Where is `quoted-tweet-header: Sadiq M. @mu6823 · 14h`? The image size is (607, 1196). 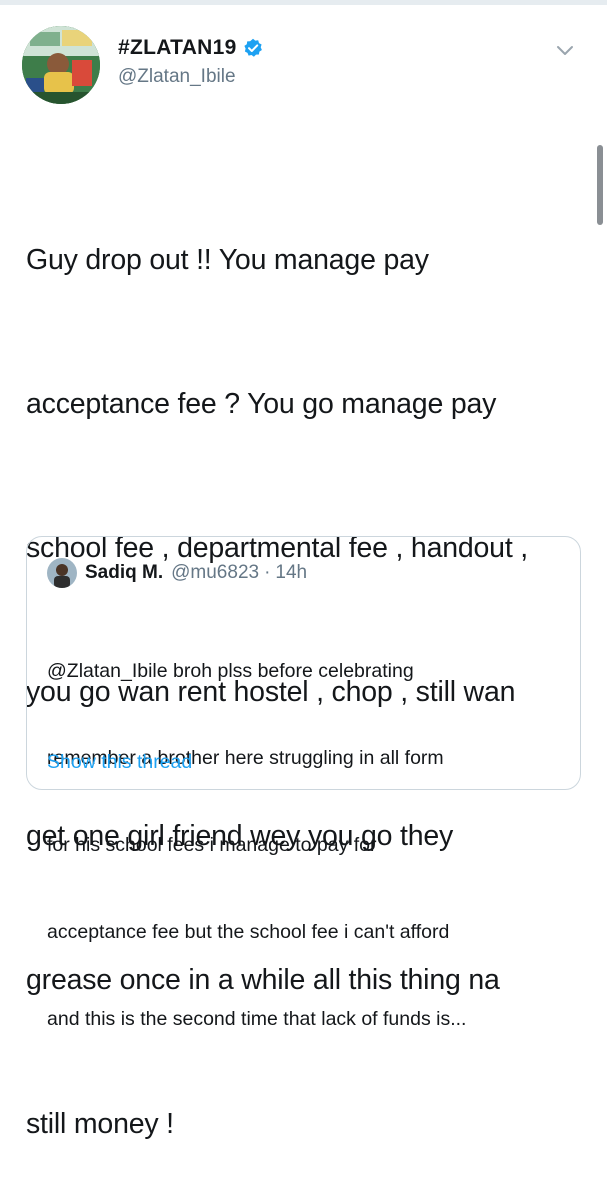
quoted-tweet-header: Sadiq M. @mu6823 · 14h is located at coordinates (177, 573).